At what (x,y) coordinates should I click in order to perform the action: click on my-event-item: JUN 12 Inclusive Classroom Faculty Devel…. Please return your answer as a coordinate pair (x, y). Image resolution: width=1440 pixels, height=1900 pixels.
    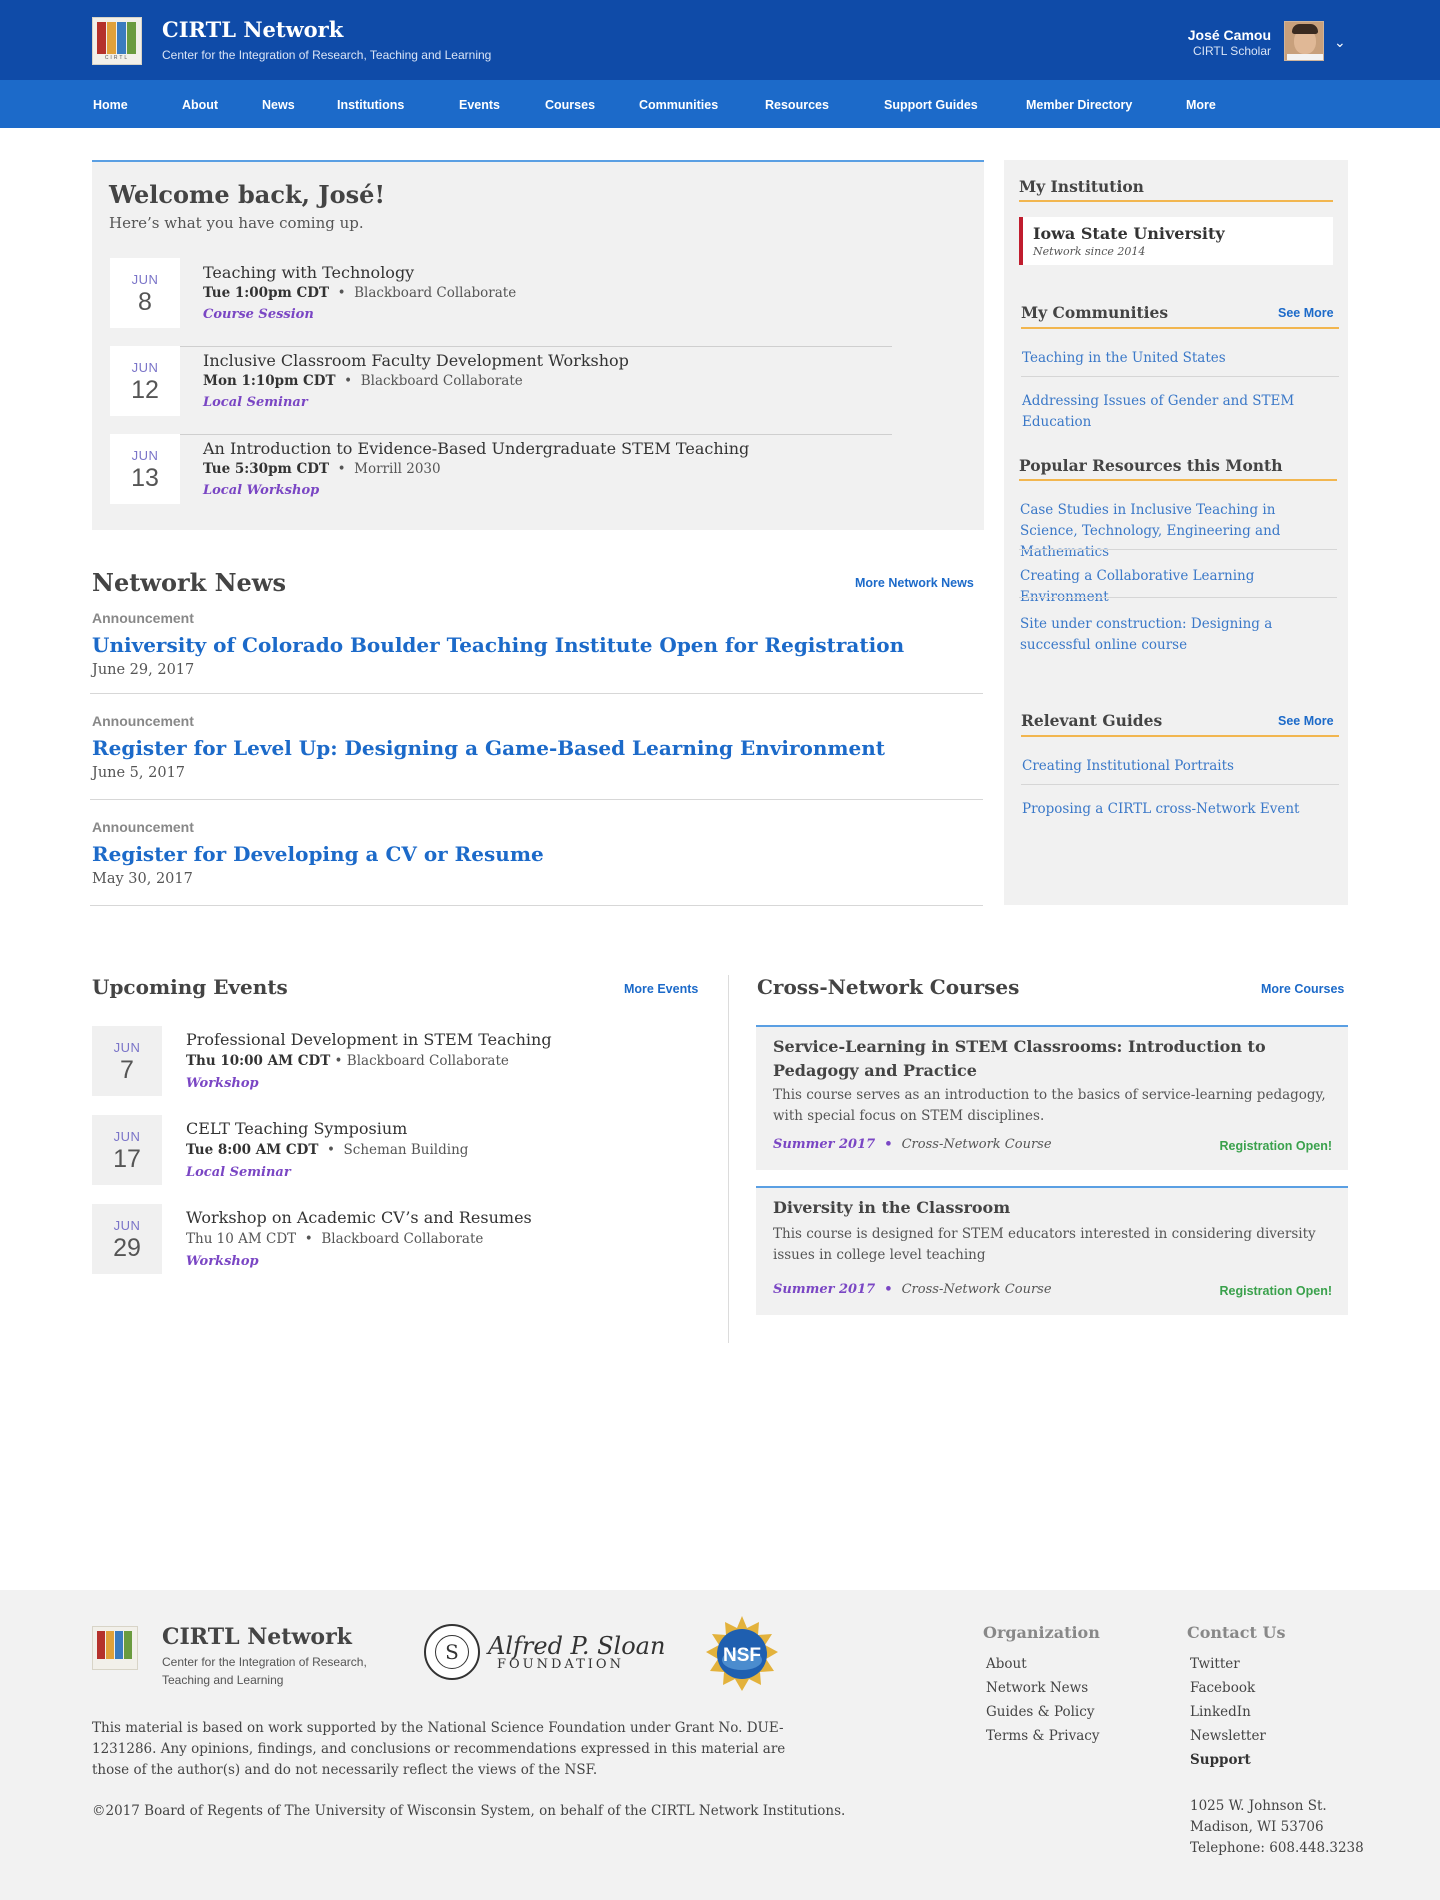
    Looking at the image, I should click on (501, 390).